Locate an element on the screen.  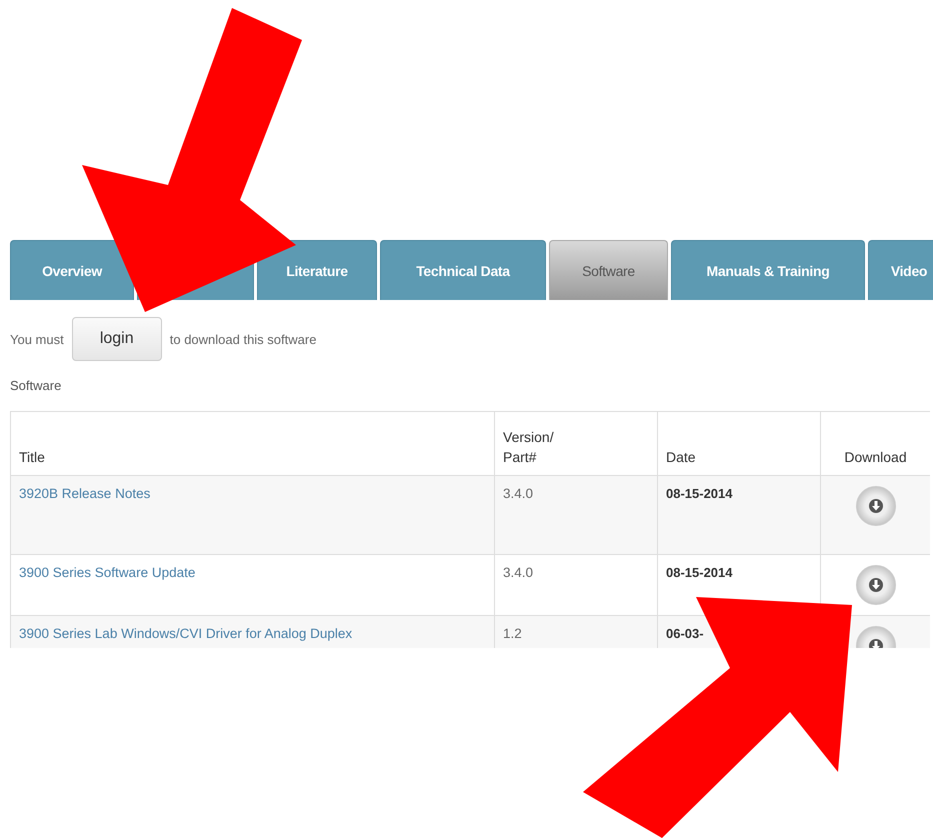
tab: Video is located at coordinates (900, 270).